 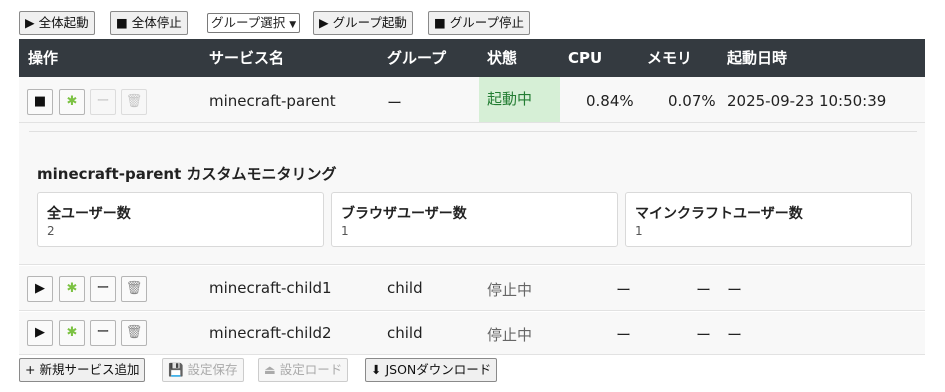 What do you see at coordinates (180, 219) in the screenshot?
I see `metric-card-total-users: 全ユーザー数 2` at bounding box center [180, 219].